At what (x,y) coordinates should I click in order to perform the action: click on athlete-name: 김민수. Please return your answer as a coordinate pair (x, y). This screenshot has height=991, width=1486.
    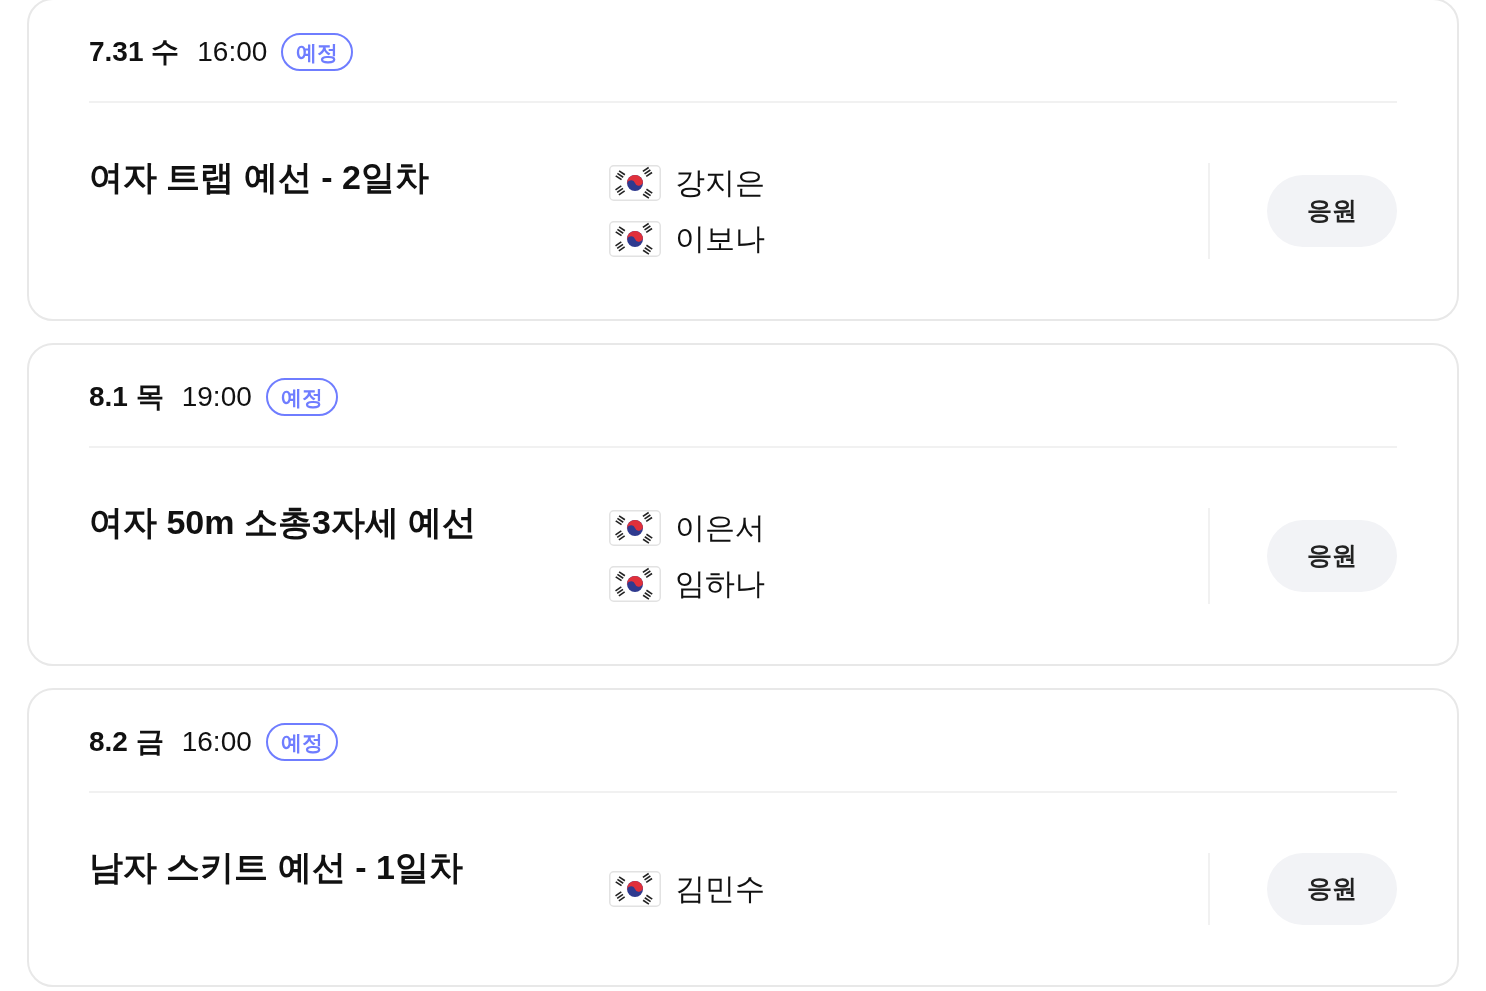
    Looking at the image, I should click on (720, 889).